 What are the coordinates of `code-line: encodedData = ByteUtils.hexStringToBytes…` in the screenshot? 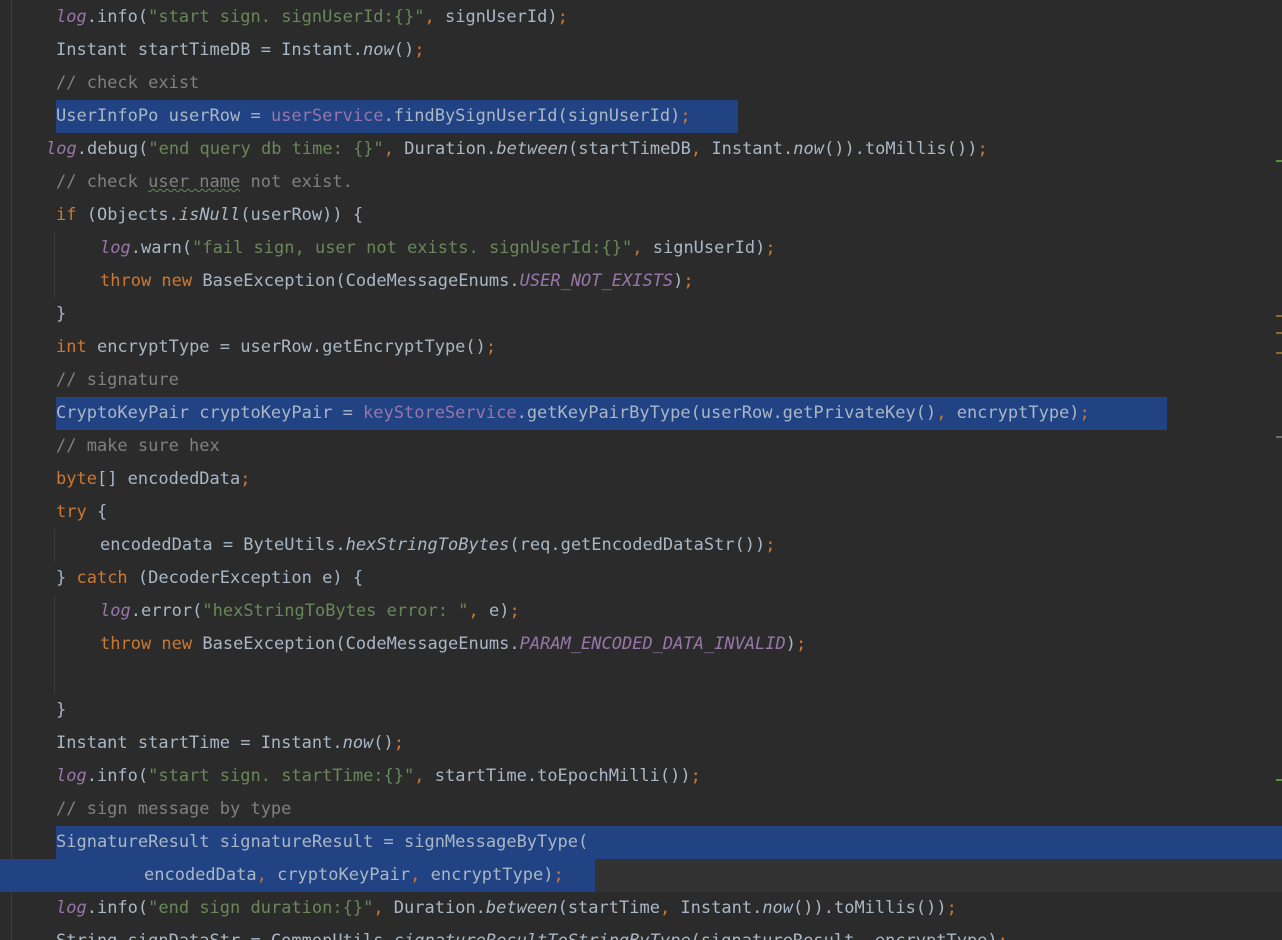 It's located at (641, 545).